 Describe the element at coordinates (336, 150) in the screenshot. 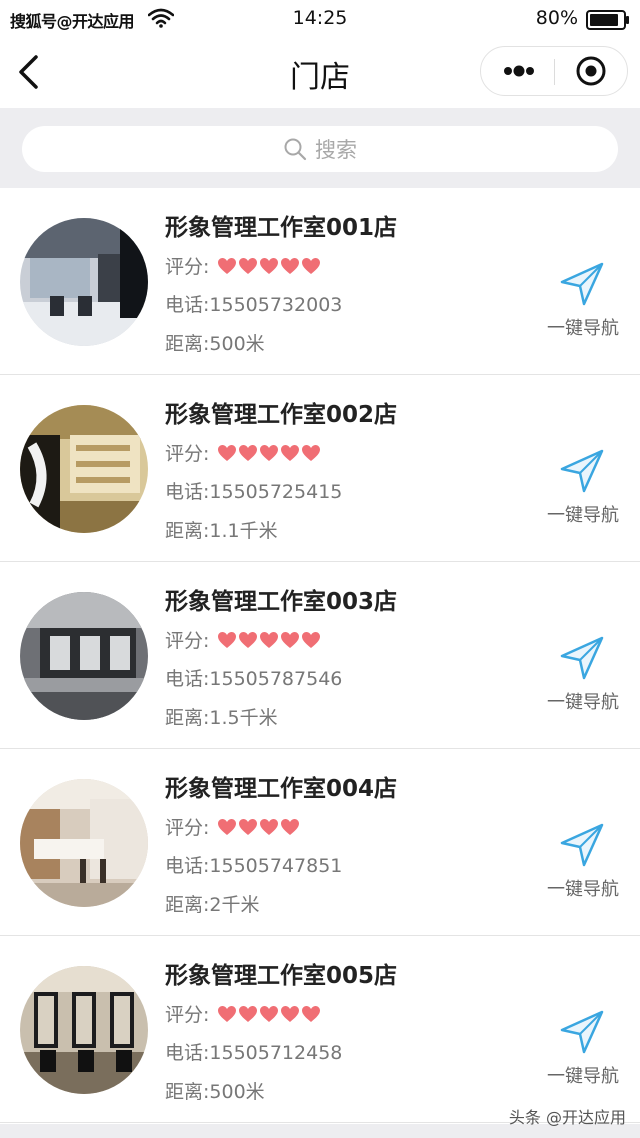

I see `search-placeholder: 搜索` at that location.